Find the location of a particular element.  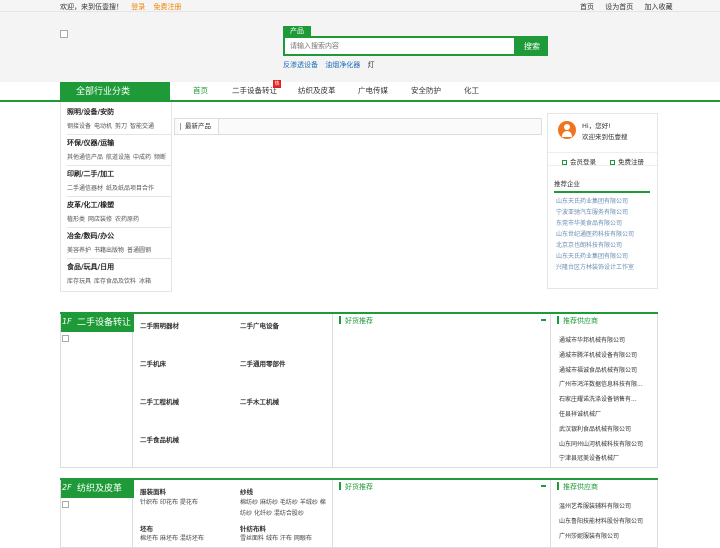

floor-sub-link: 麻坯布 is located at coordinates (169, 538).